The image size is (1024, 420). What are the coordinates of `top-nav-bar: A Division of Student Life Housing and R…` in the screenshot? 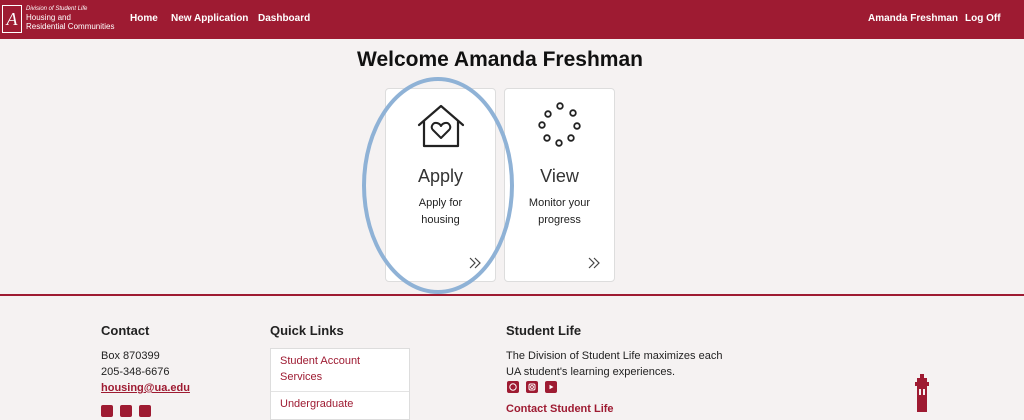 It's located at (512, 19).